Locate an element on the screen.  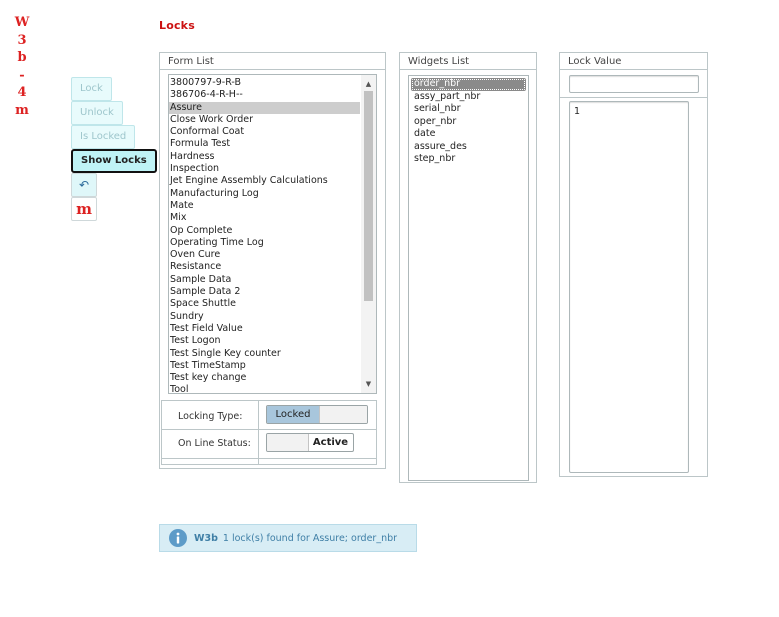
widget-list-item: step_nbr is located at coordinates (468, 159).